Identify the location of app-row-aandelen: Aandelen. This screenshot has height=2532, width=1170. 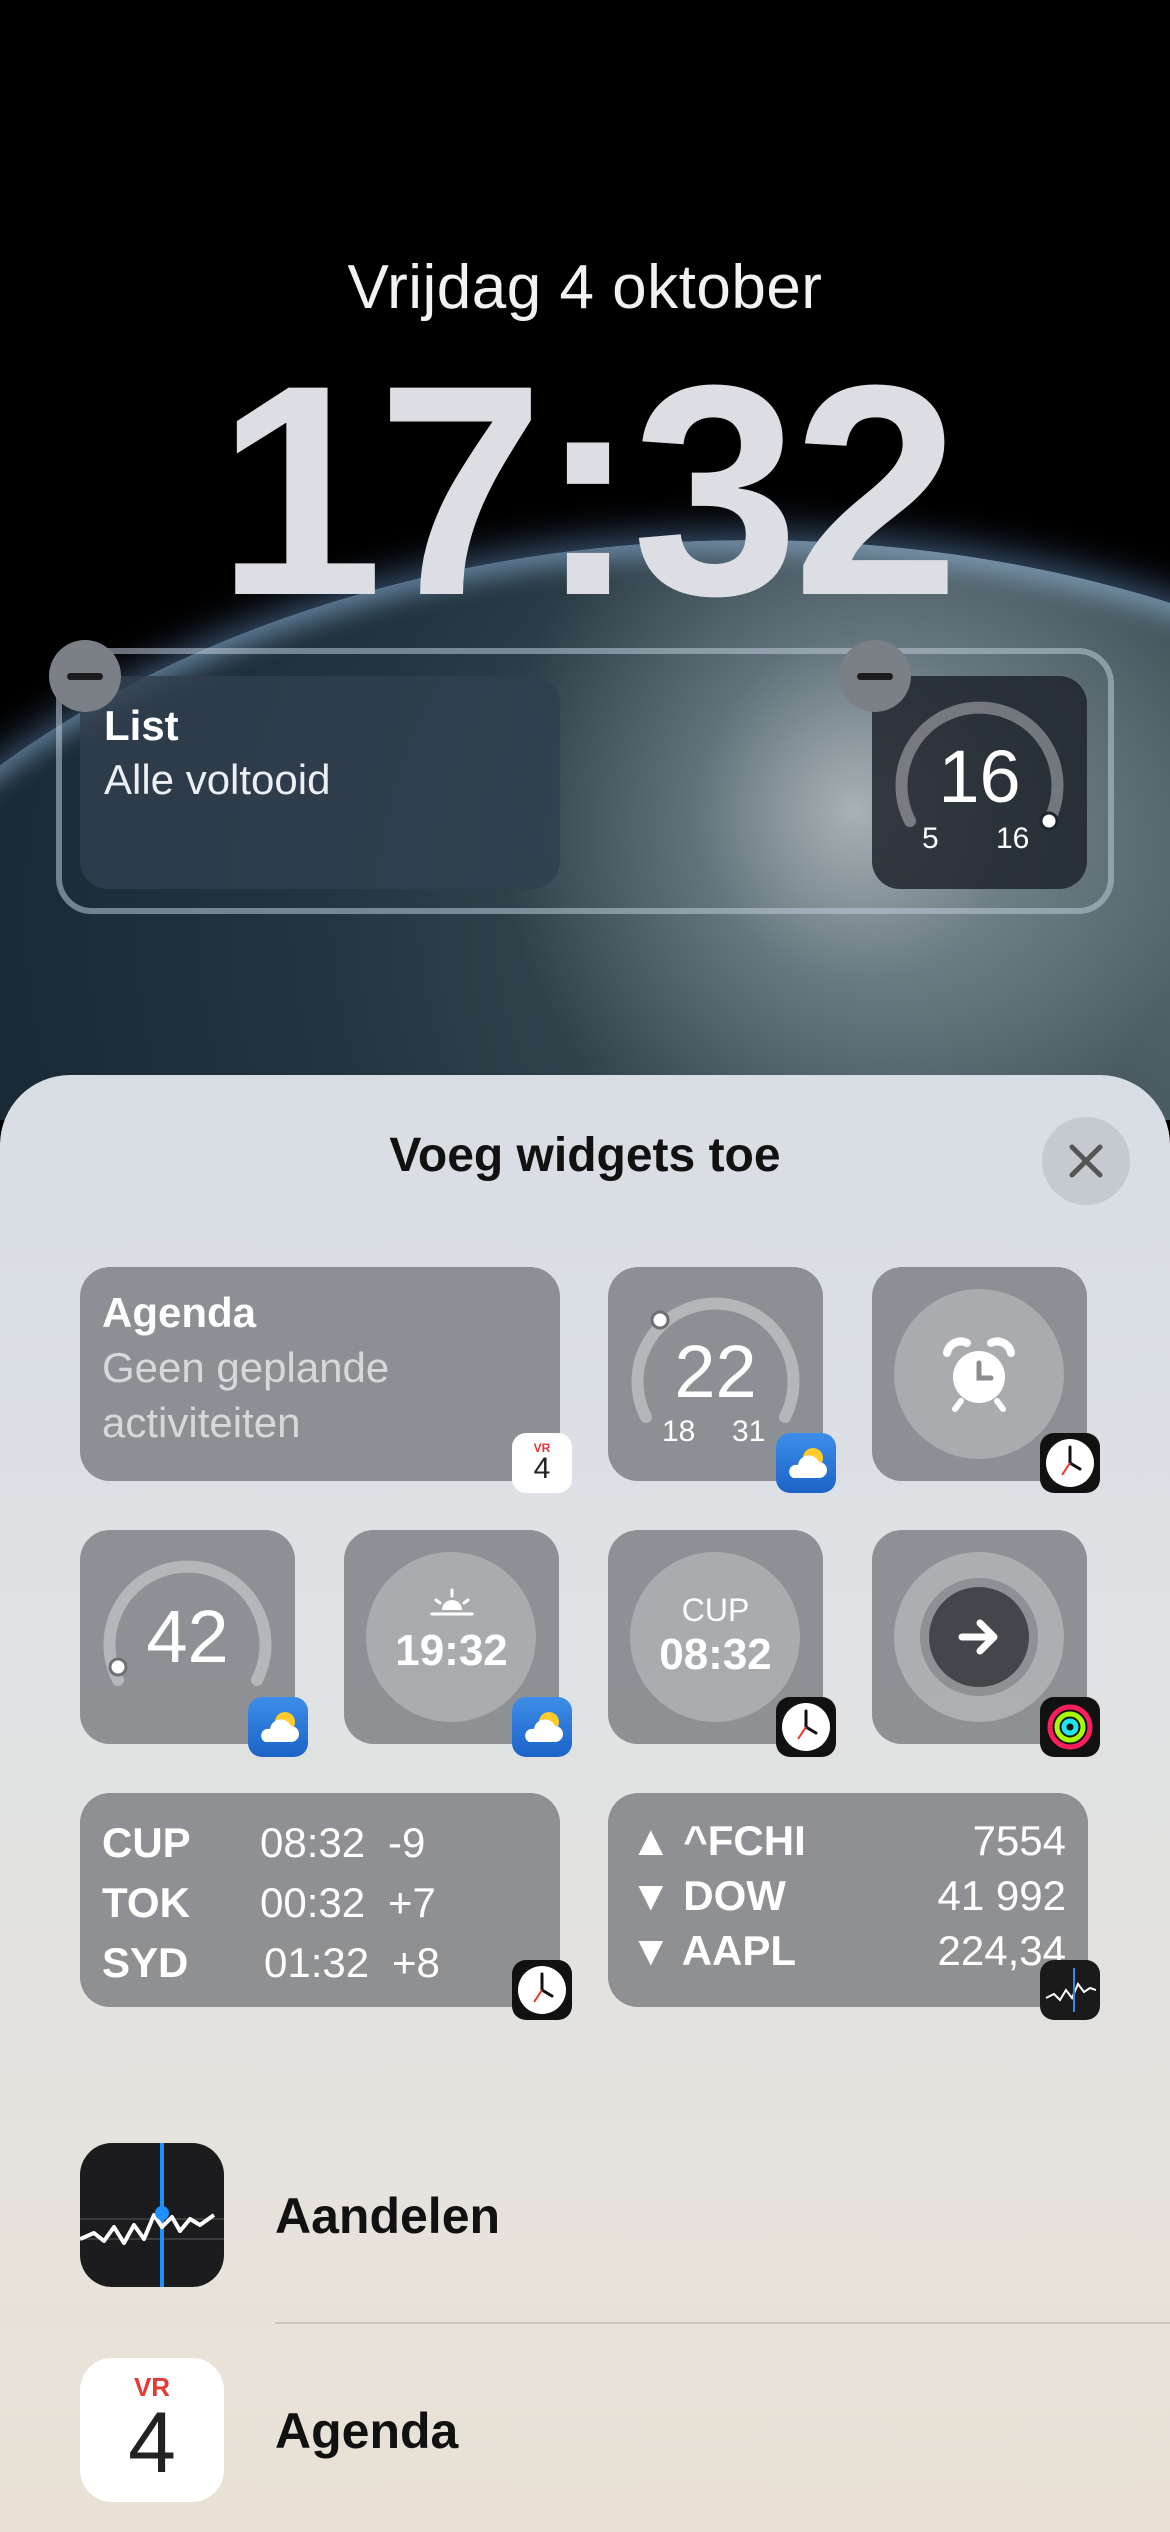
(585, 2225).